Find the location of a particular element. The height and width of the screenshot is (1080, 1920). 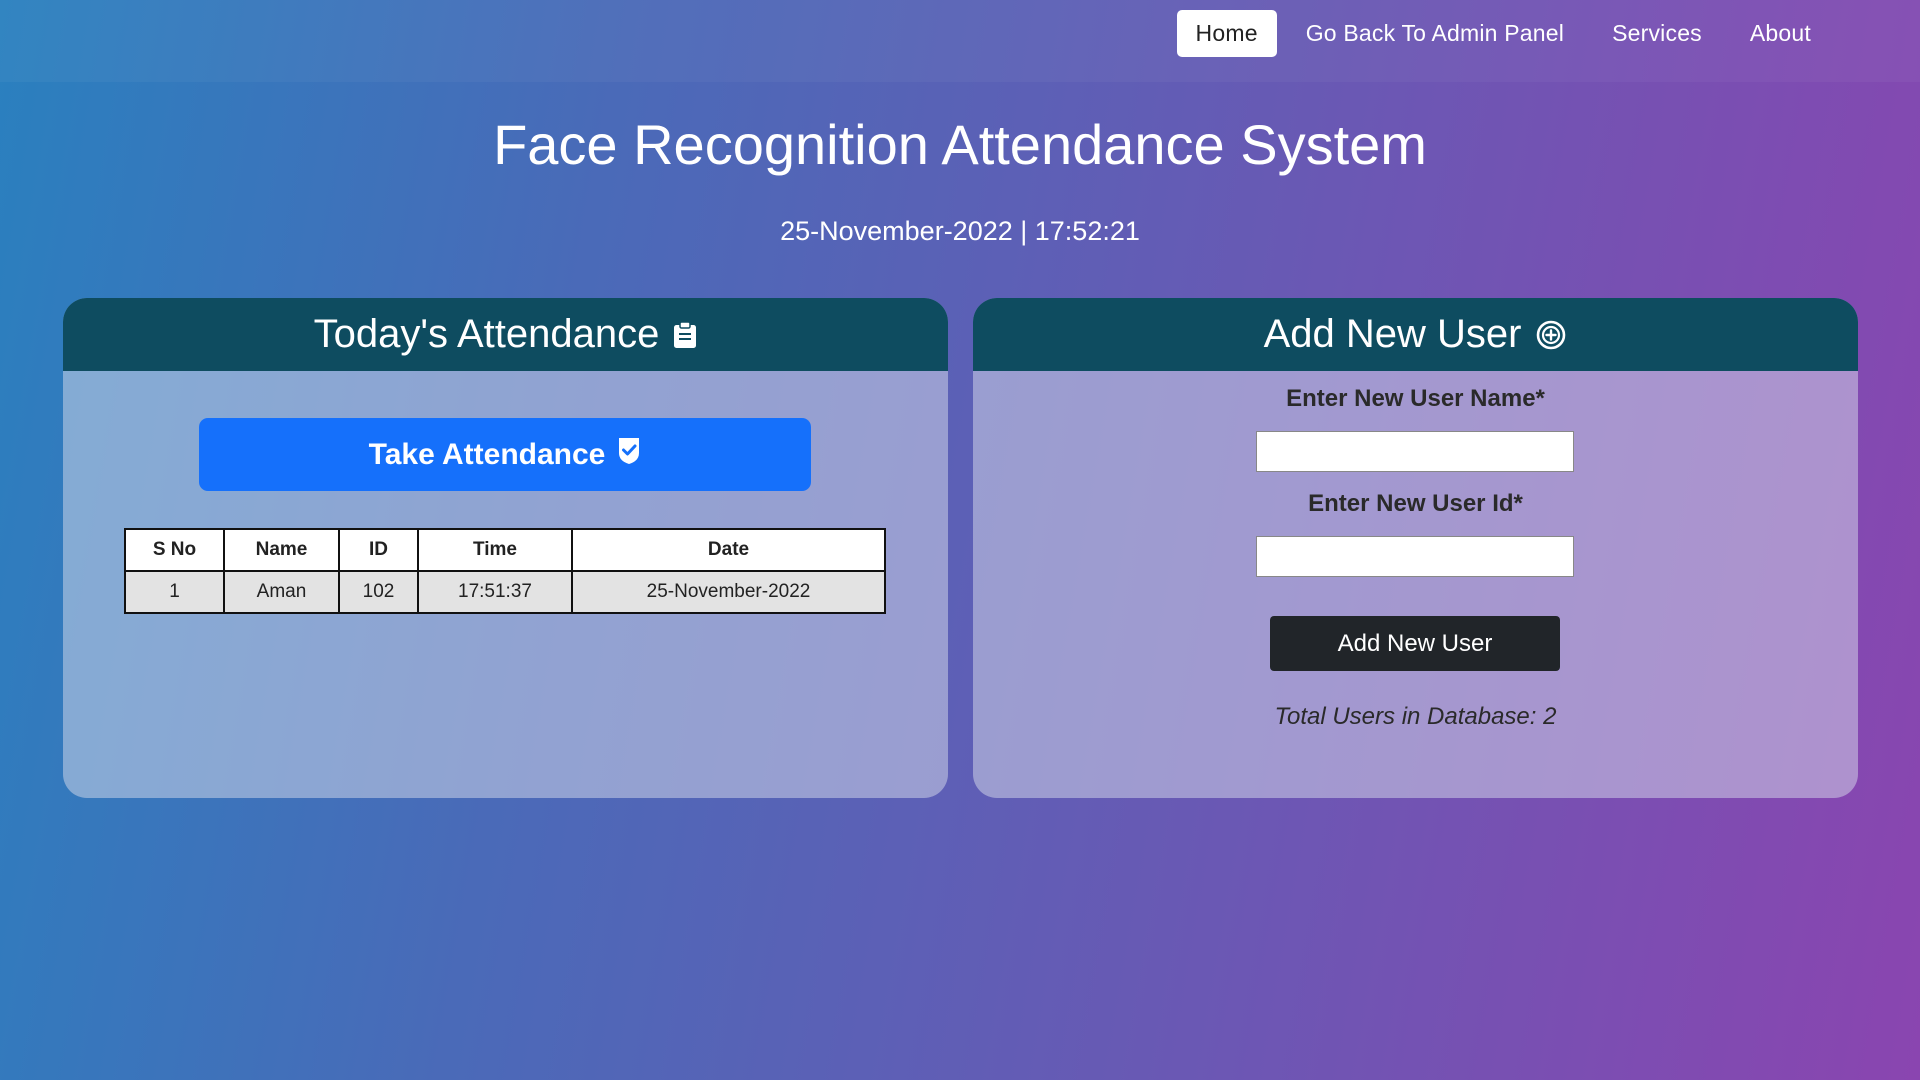

column-header-sno: S No is located at coordinates (174, 550).